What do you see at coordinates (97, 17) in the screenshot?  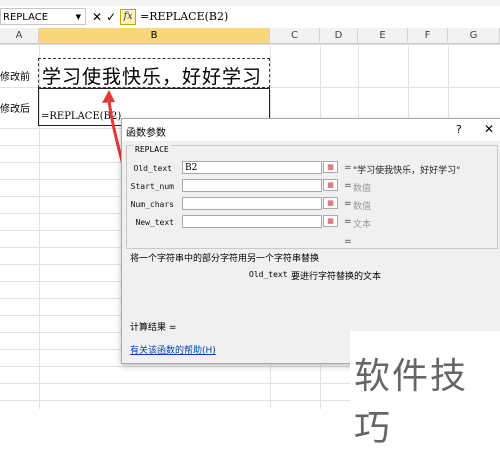 I see `cancel-icon: ✕` at bounding box center [97, 17].